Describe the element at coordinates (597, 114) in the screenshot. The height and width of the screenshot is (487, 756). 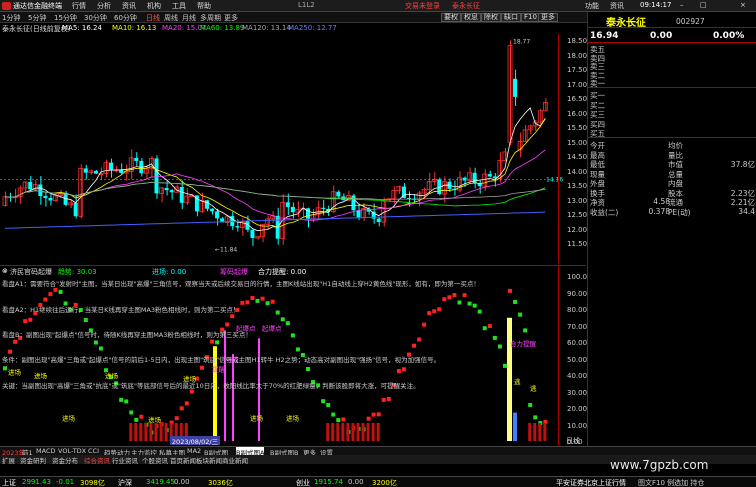
I see `buy-level: 买三` at that location.